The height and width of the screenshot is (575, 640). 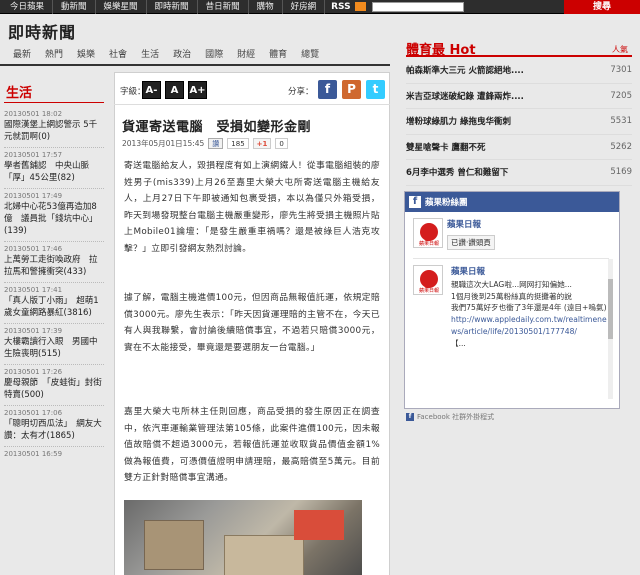 What do you see at coordinates (519, 147) in the screenshot?
I see `hot-item: 雙星嗆聲卡 鷹翻不死 5262` at bounding box center [519, 147].